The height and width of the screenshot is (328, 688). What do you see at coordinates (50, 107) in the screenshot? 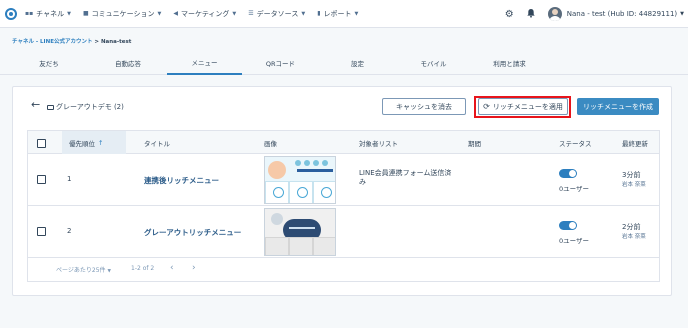
I see `folder-icon` at bounding box center [50, 107].